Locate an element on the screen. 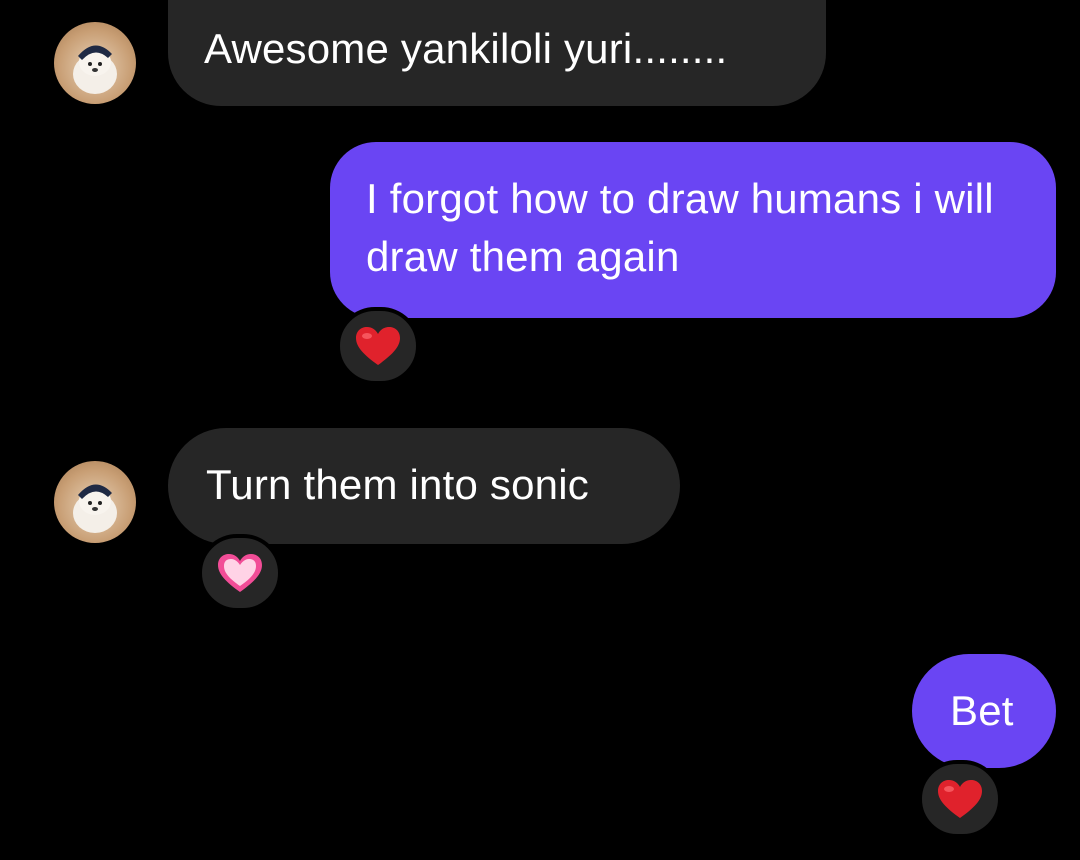 This screenshot has height=860, width=1080. pink-heart-icon is located at coordinates (240, 573).